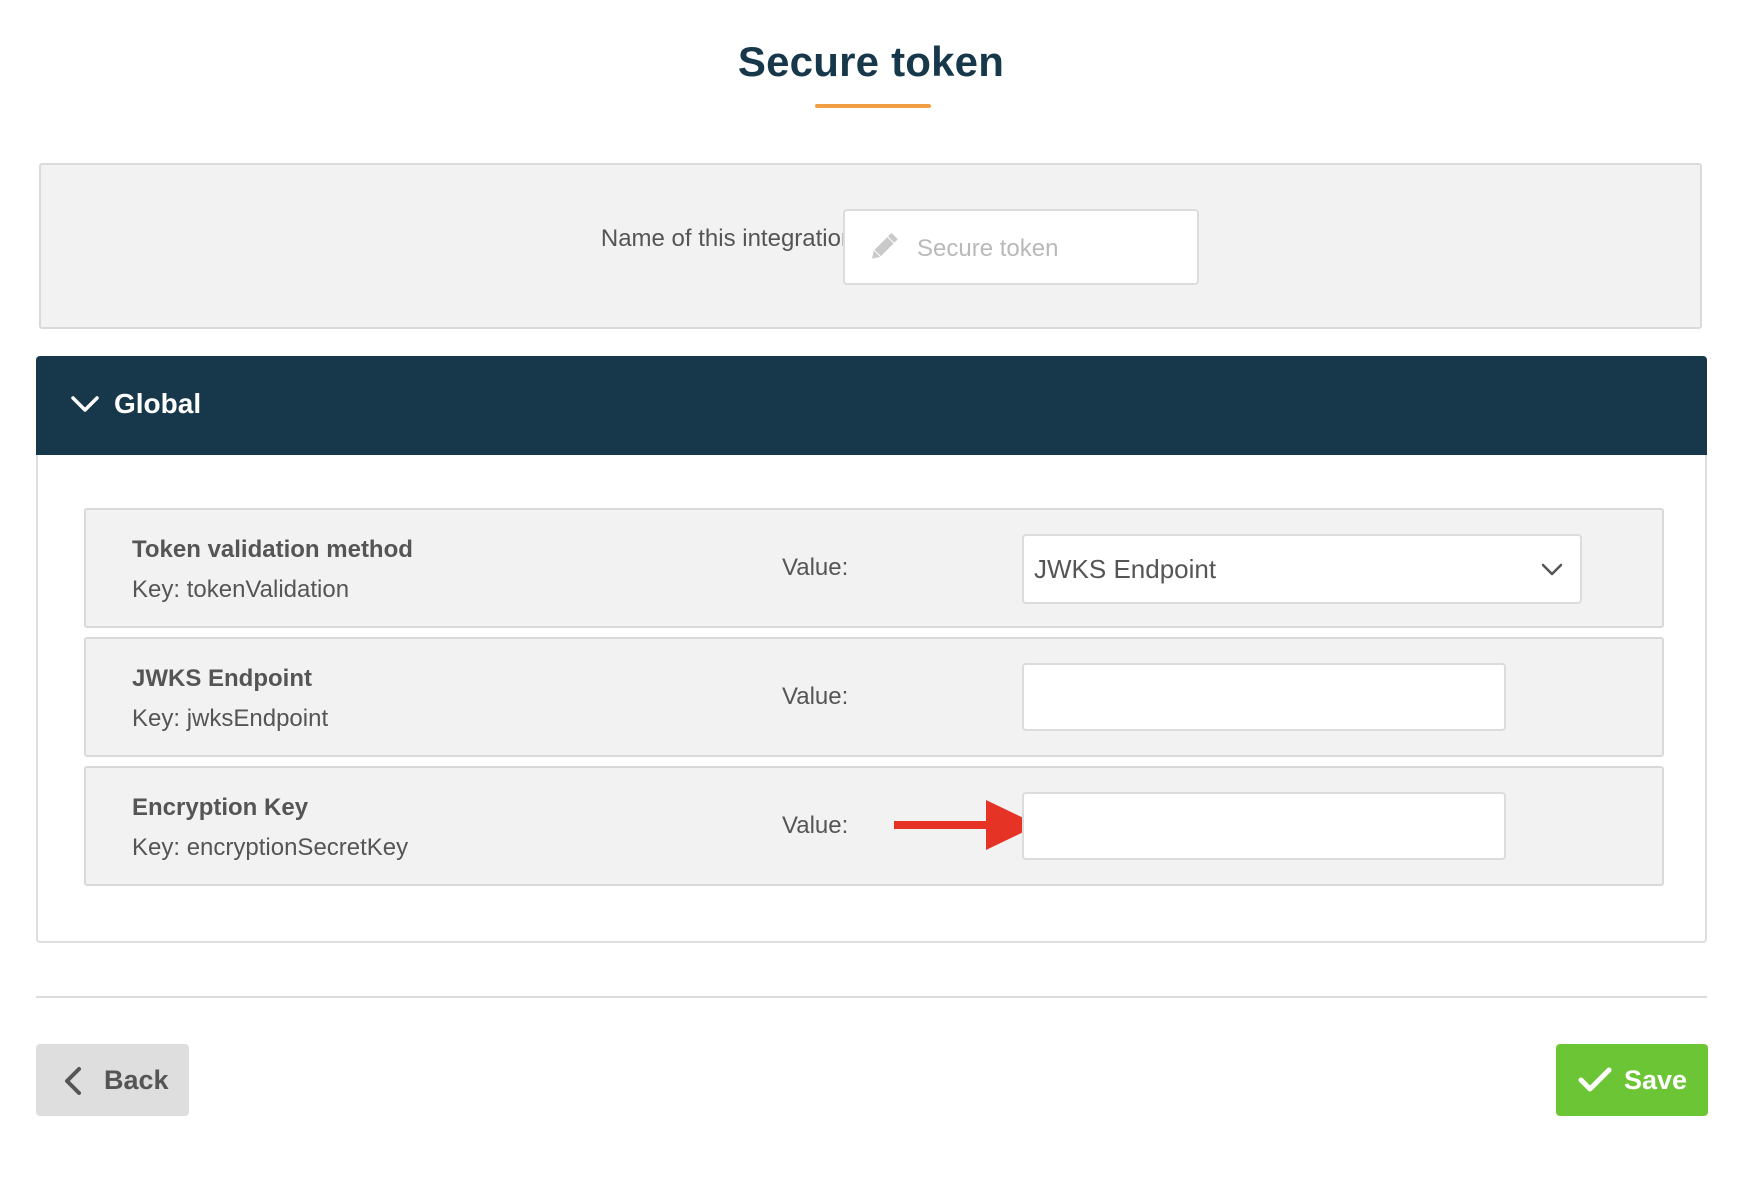 The image size is (1742, 1198). What do you see at coordinates (158, 403) in the screenshot?
I see `section-title: Global` at bounding box center [158, 403].